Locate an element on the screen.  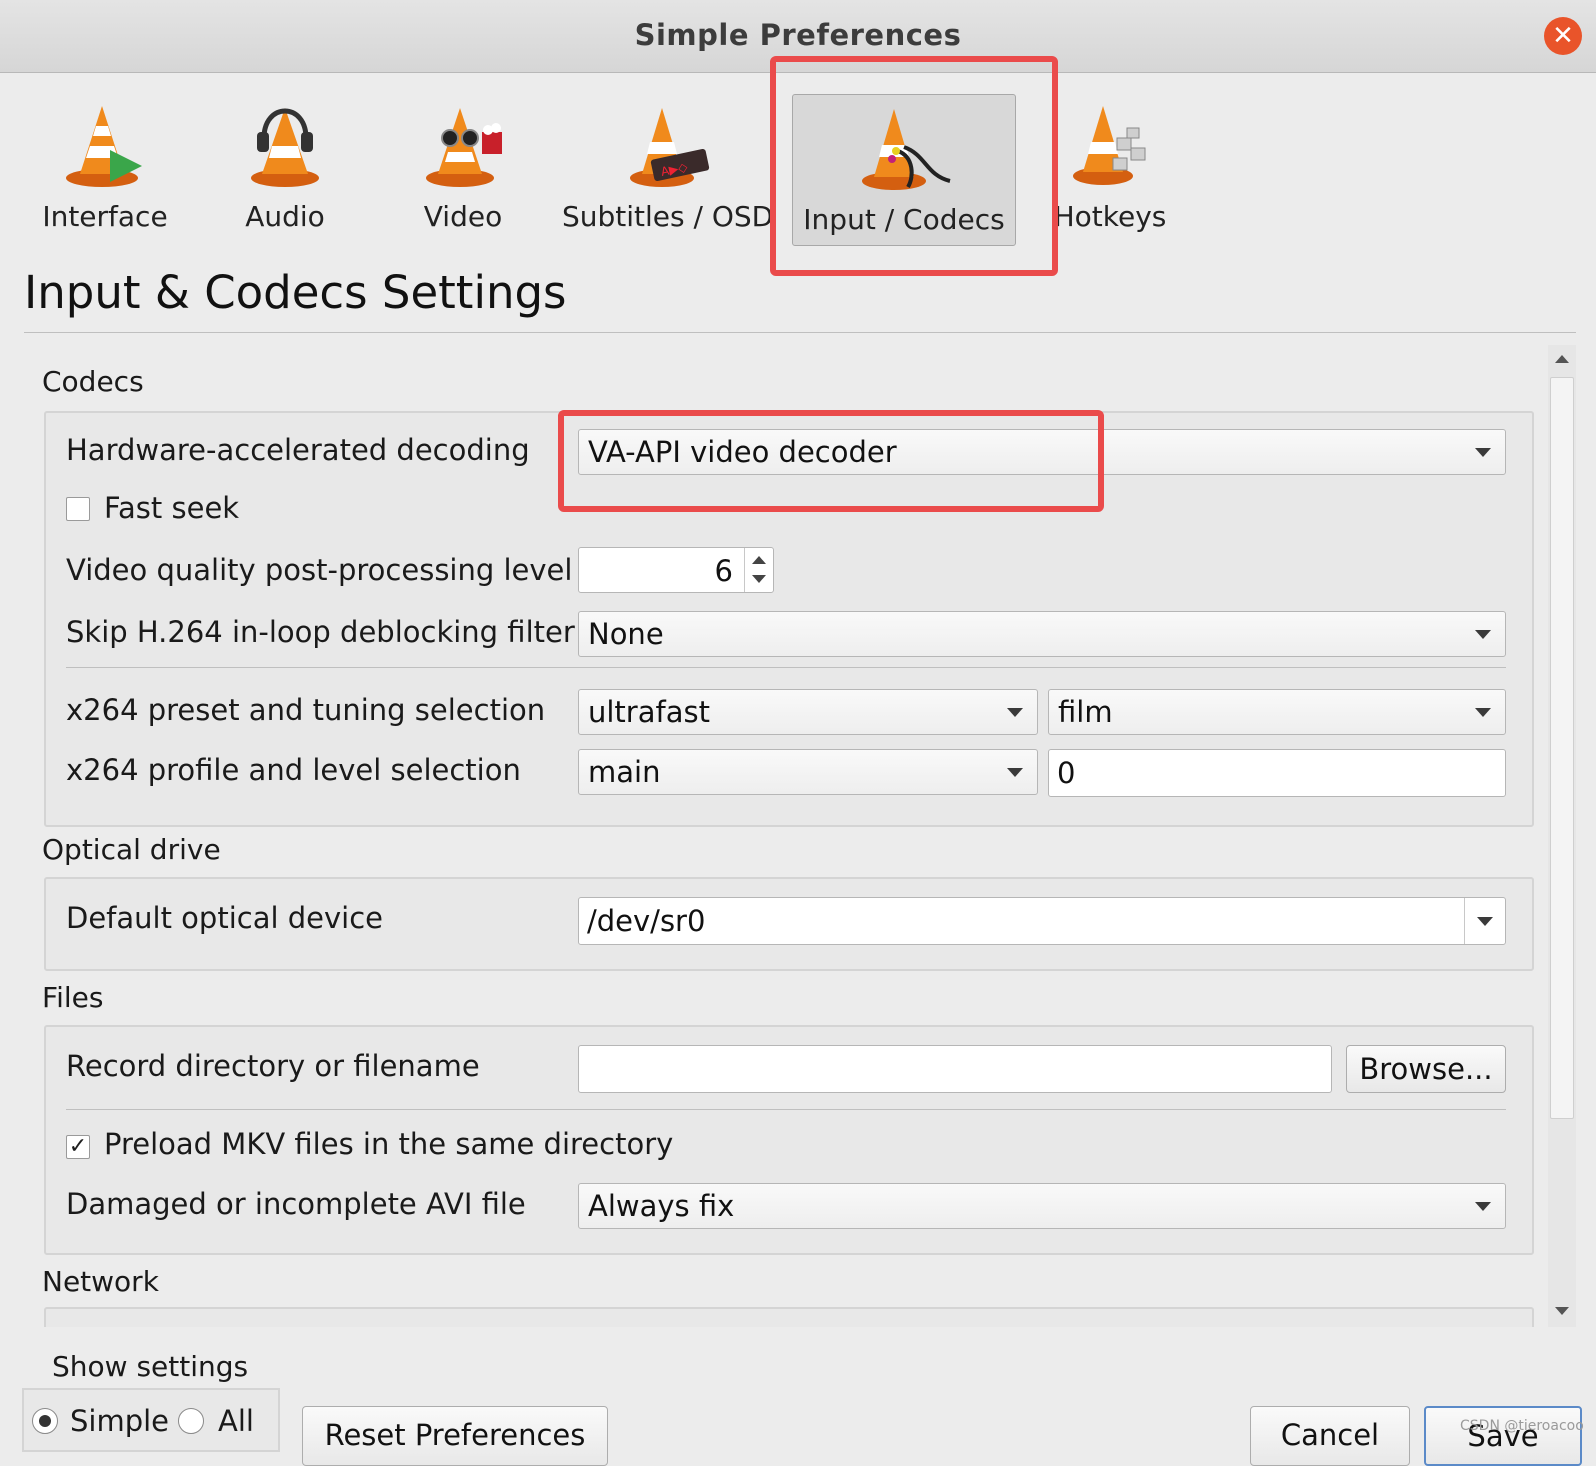
scroll-down-icon is located at coordinates (1562, 1311).